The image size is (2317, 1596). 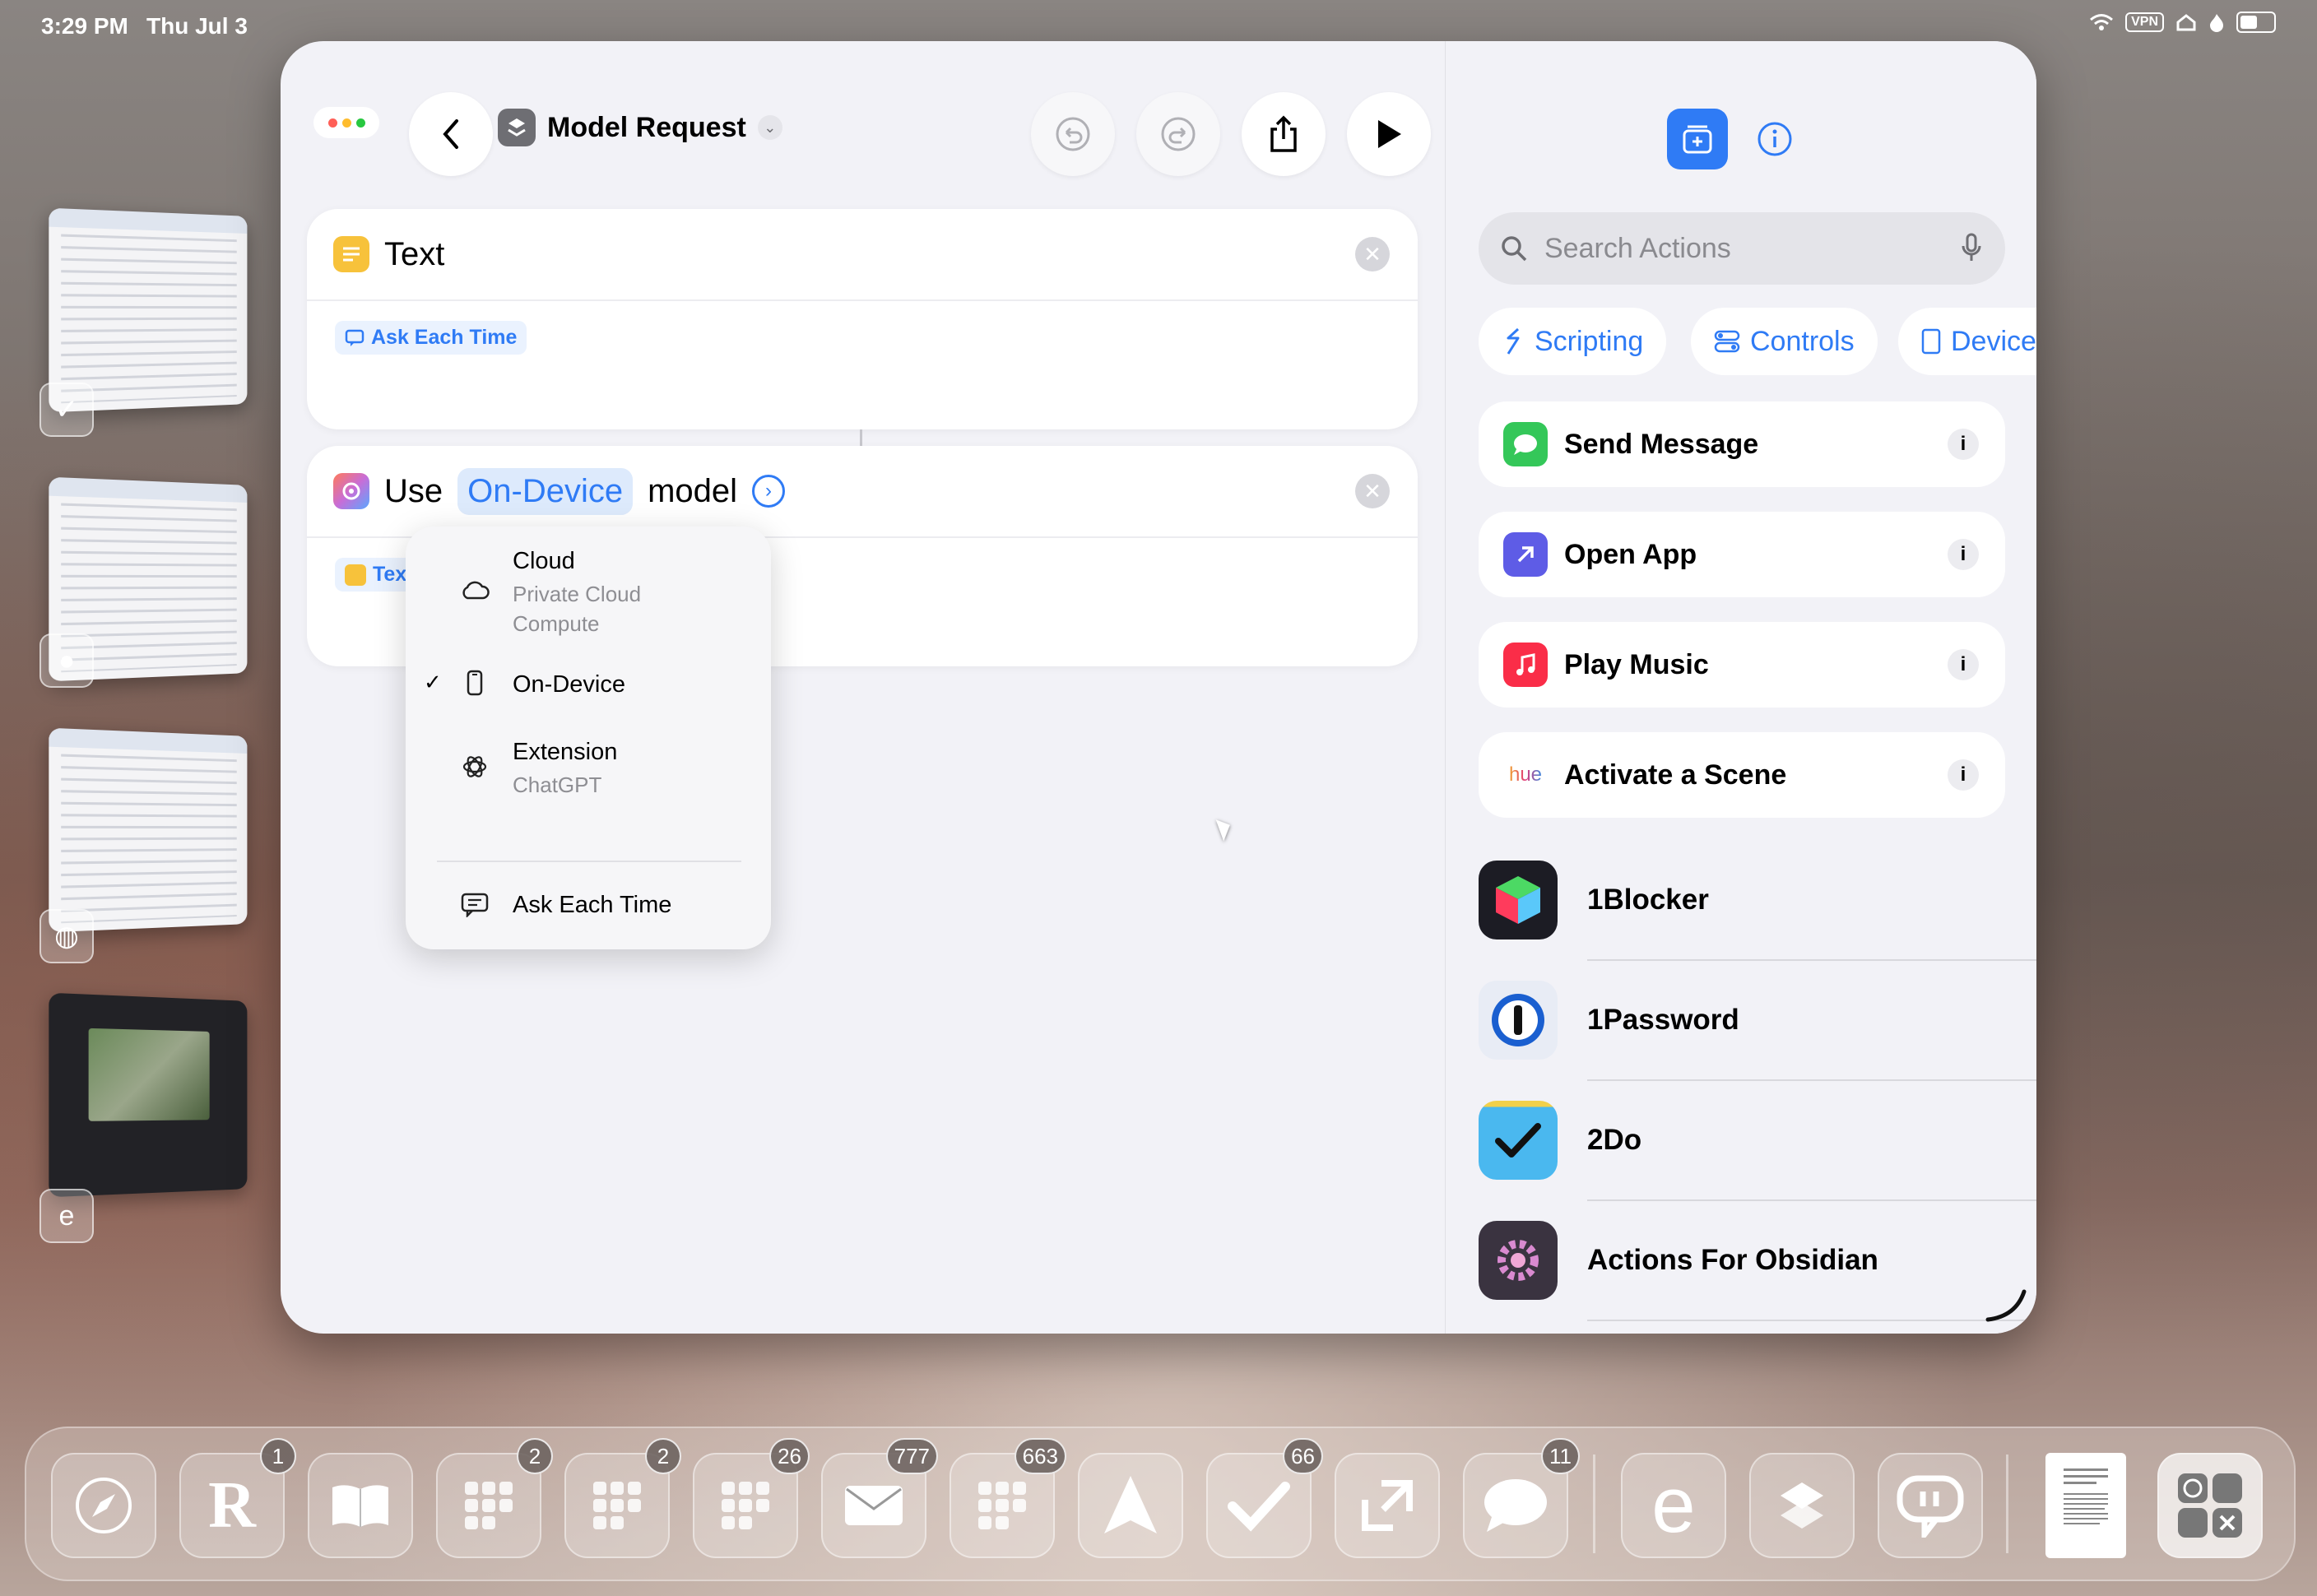 I want to click on undo-button, so click(x=1073, y=134).